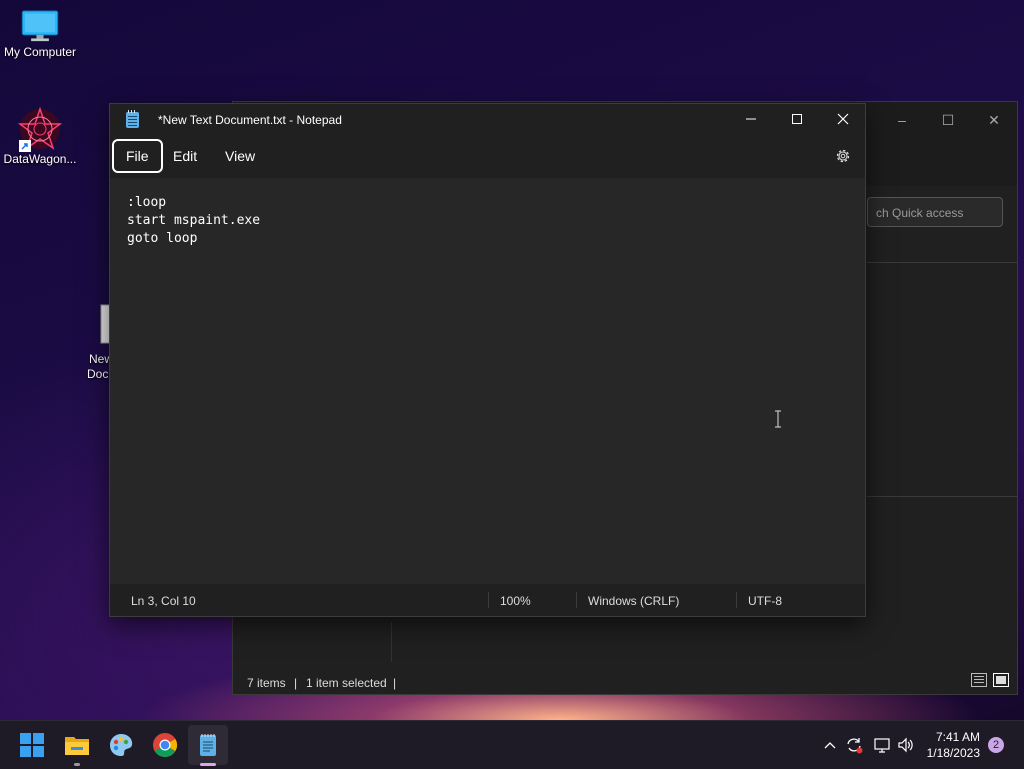 This screenshot has width=1024, height=769. Describe the element at coordinates (32, 745) in the screenshot. I see `start-icon` at that location.